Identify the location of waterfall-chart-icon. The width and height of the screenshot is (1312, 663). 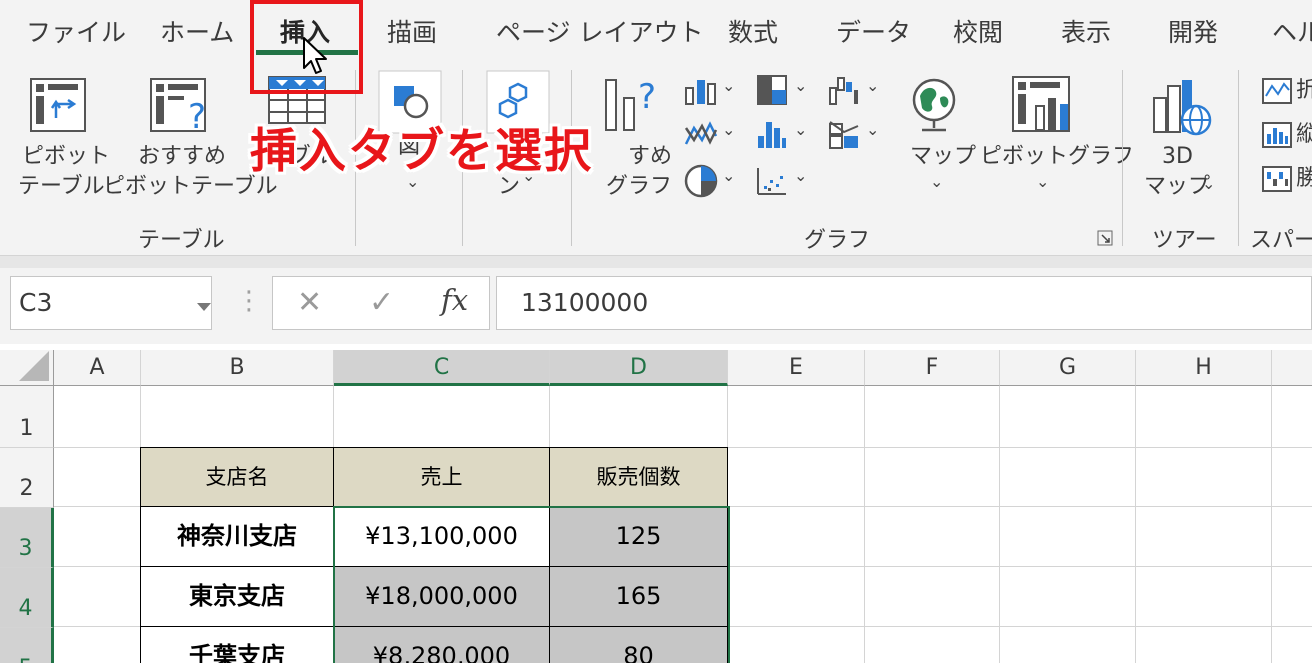
(844, 90).